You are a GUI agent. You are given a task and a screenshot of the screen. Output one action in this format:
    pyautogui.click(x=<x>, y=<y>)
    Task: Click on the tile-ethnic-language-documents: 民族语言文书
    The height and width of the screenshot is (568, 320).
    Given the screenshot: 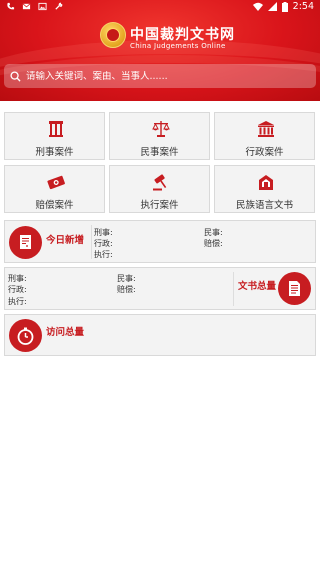 What is the action you would take?
    pyautogui.click(x=264, y=189)
    